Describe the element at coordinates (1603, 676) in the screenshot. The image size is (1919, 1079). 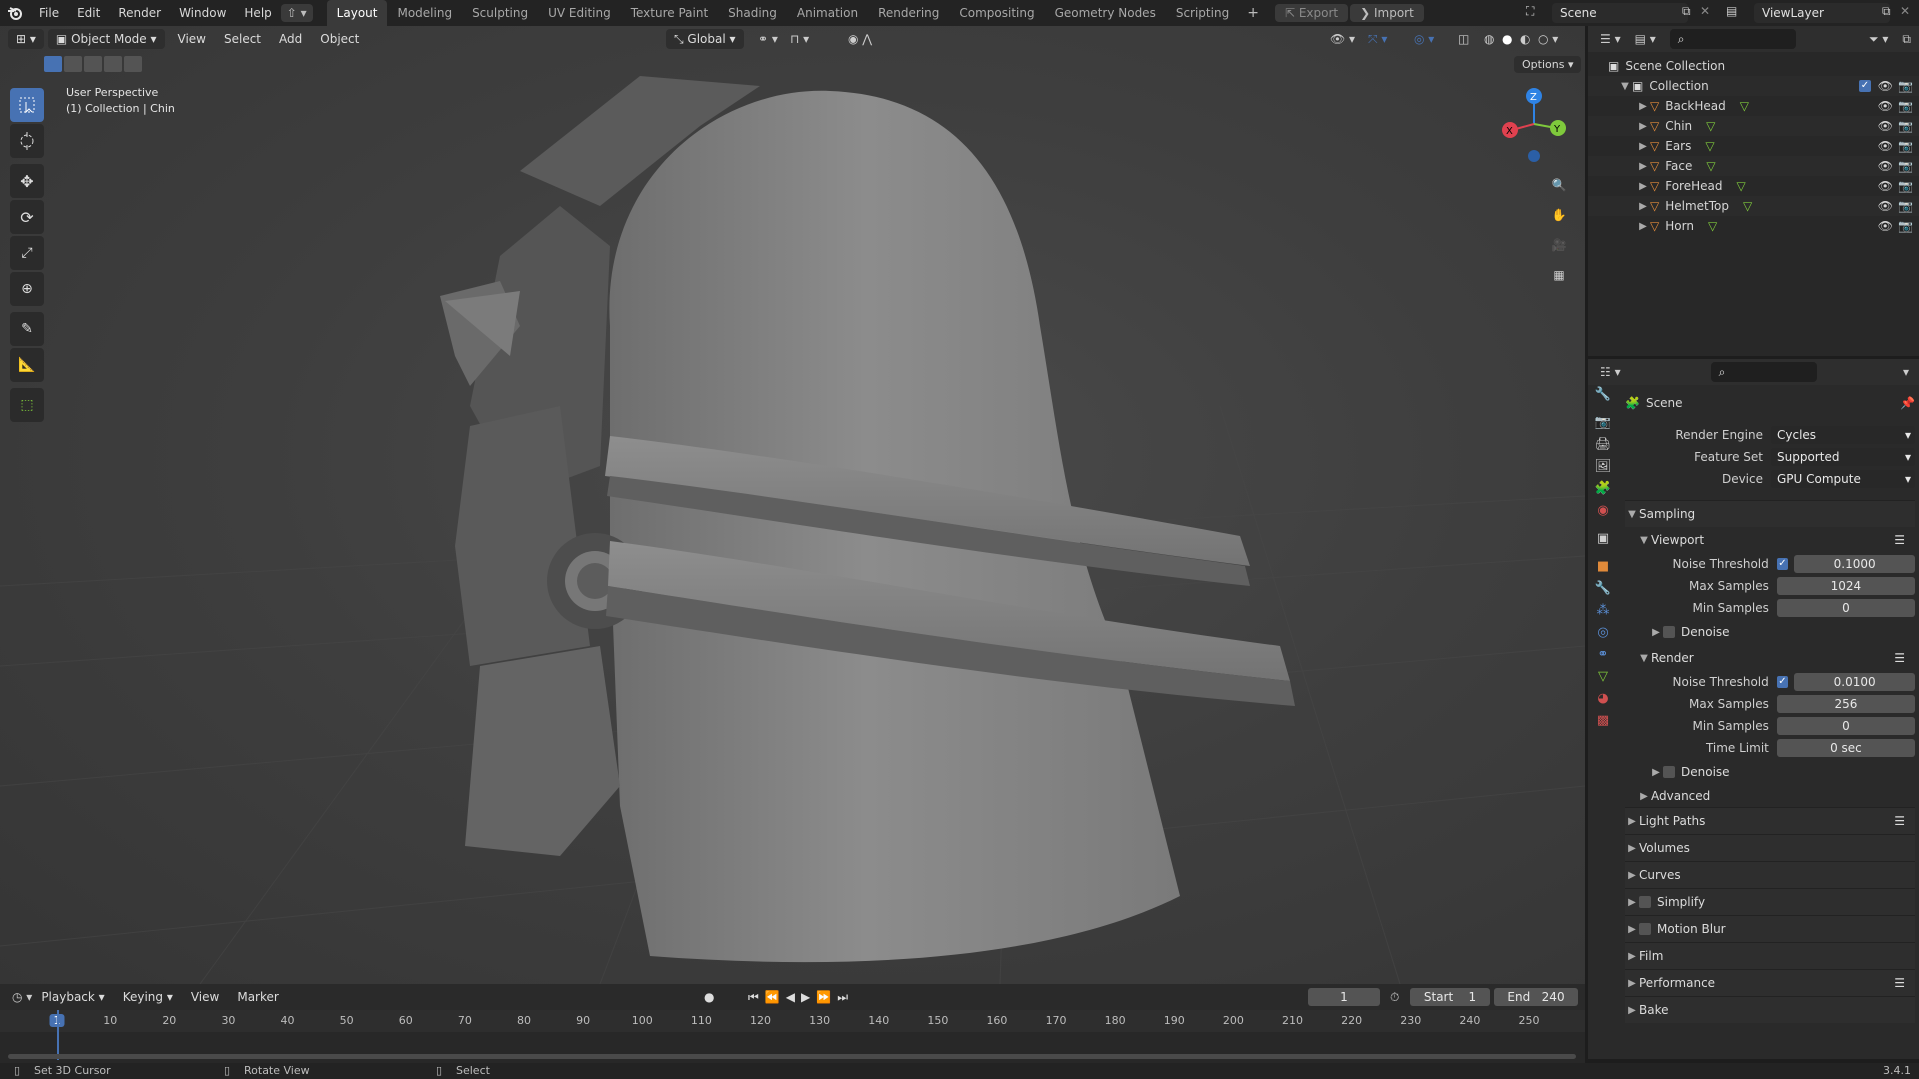
I see `data-tab-icon: ▽` at that location.